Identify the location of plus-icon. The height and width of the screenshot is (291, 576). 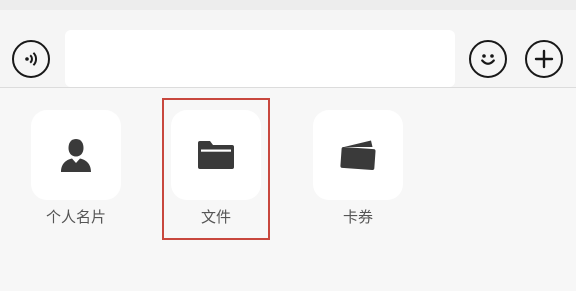
(544, 59).